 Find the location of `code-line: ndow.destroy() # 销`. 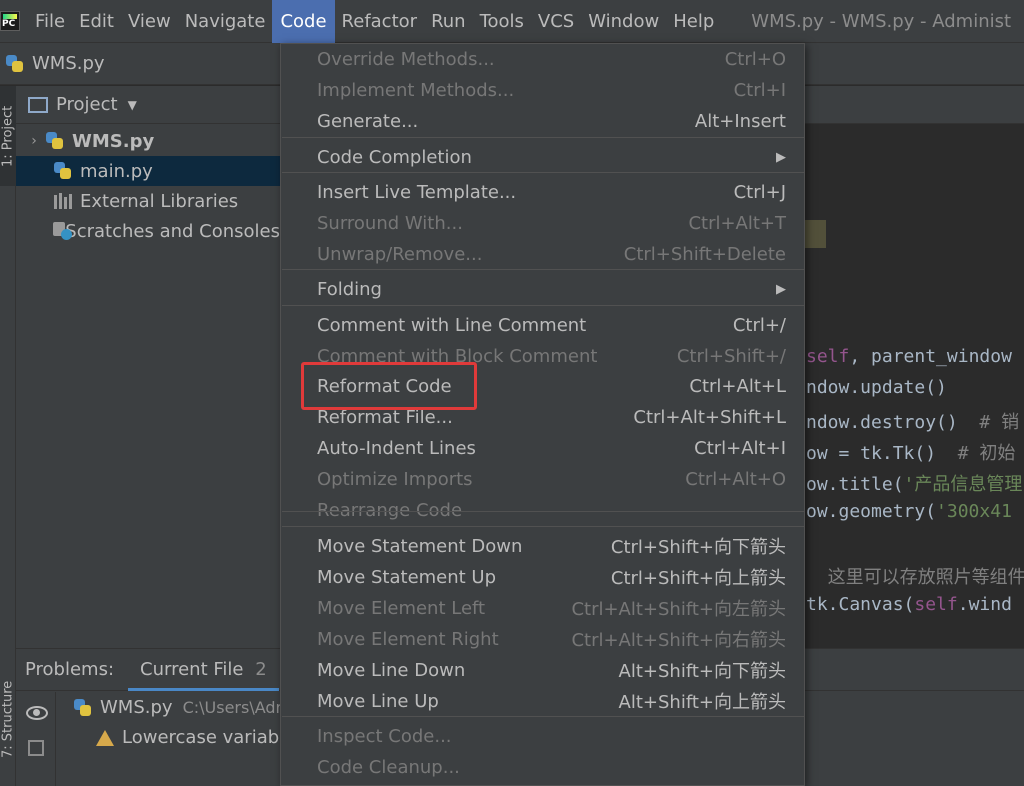

code-line: ndow.destroy() # 销 is located at coordinates (912, 421).